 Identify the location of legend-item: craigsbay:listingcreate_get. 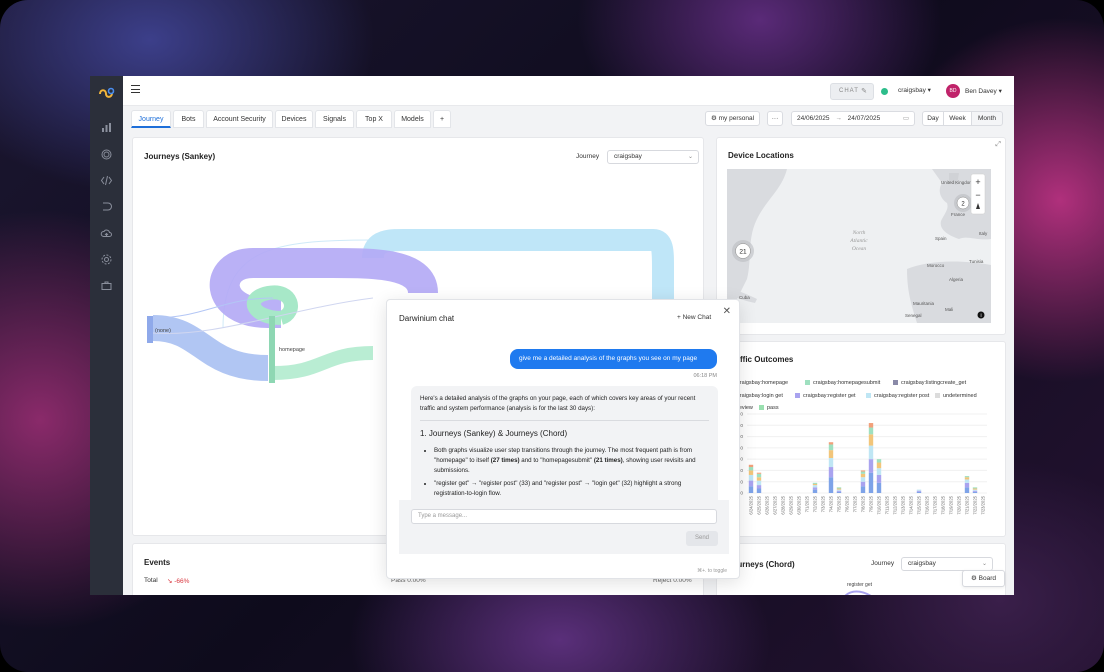
(929, 383).